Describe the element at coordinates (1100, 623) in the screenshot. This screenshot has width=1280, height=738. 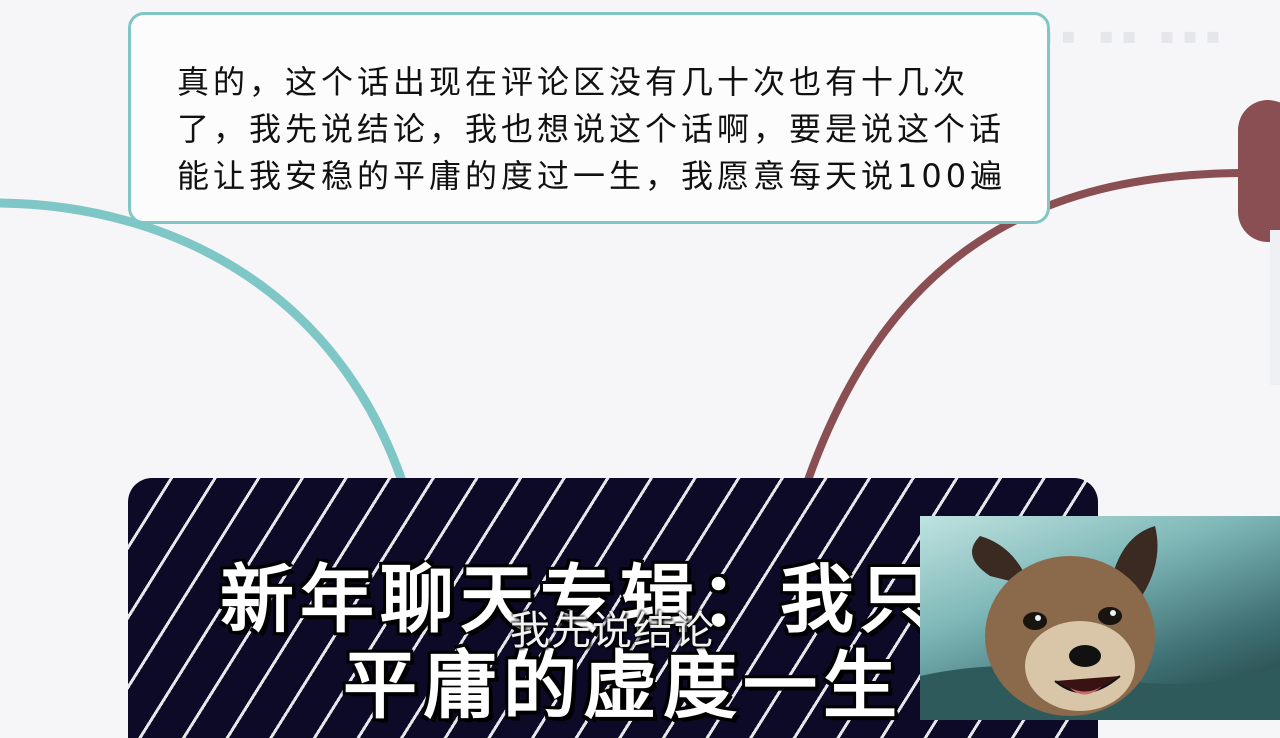
I see `dog-illustration` at that location.